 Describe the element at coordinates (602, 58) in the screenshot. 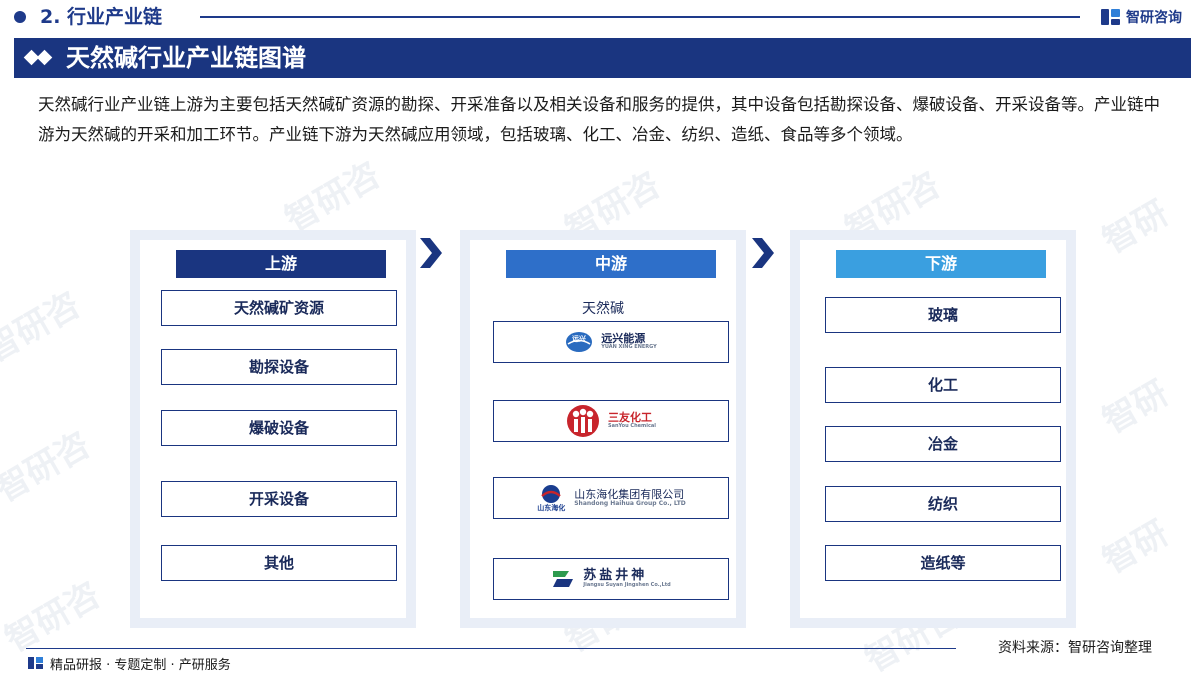

I see `title-banner: 天然碱行业产业链图谱` at that location.